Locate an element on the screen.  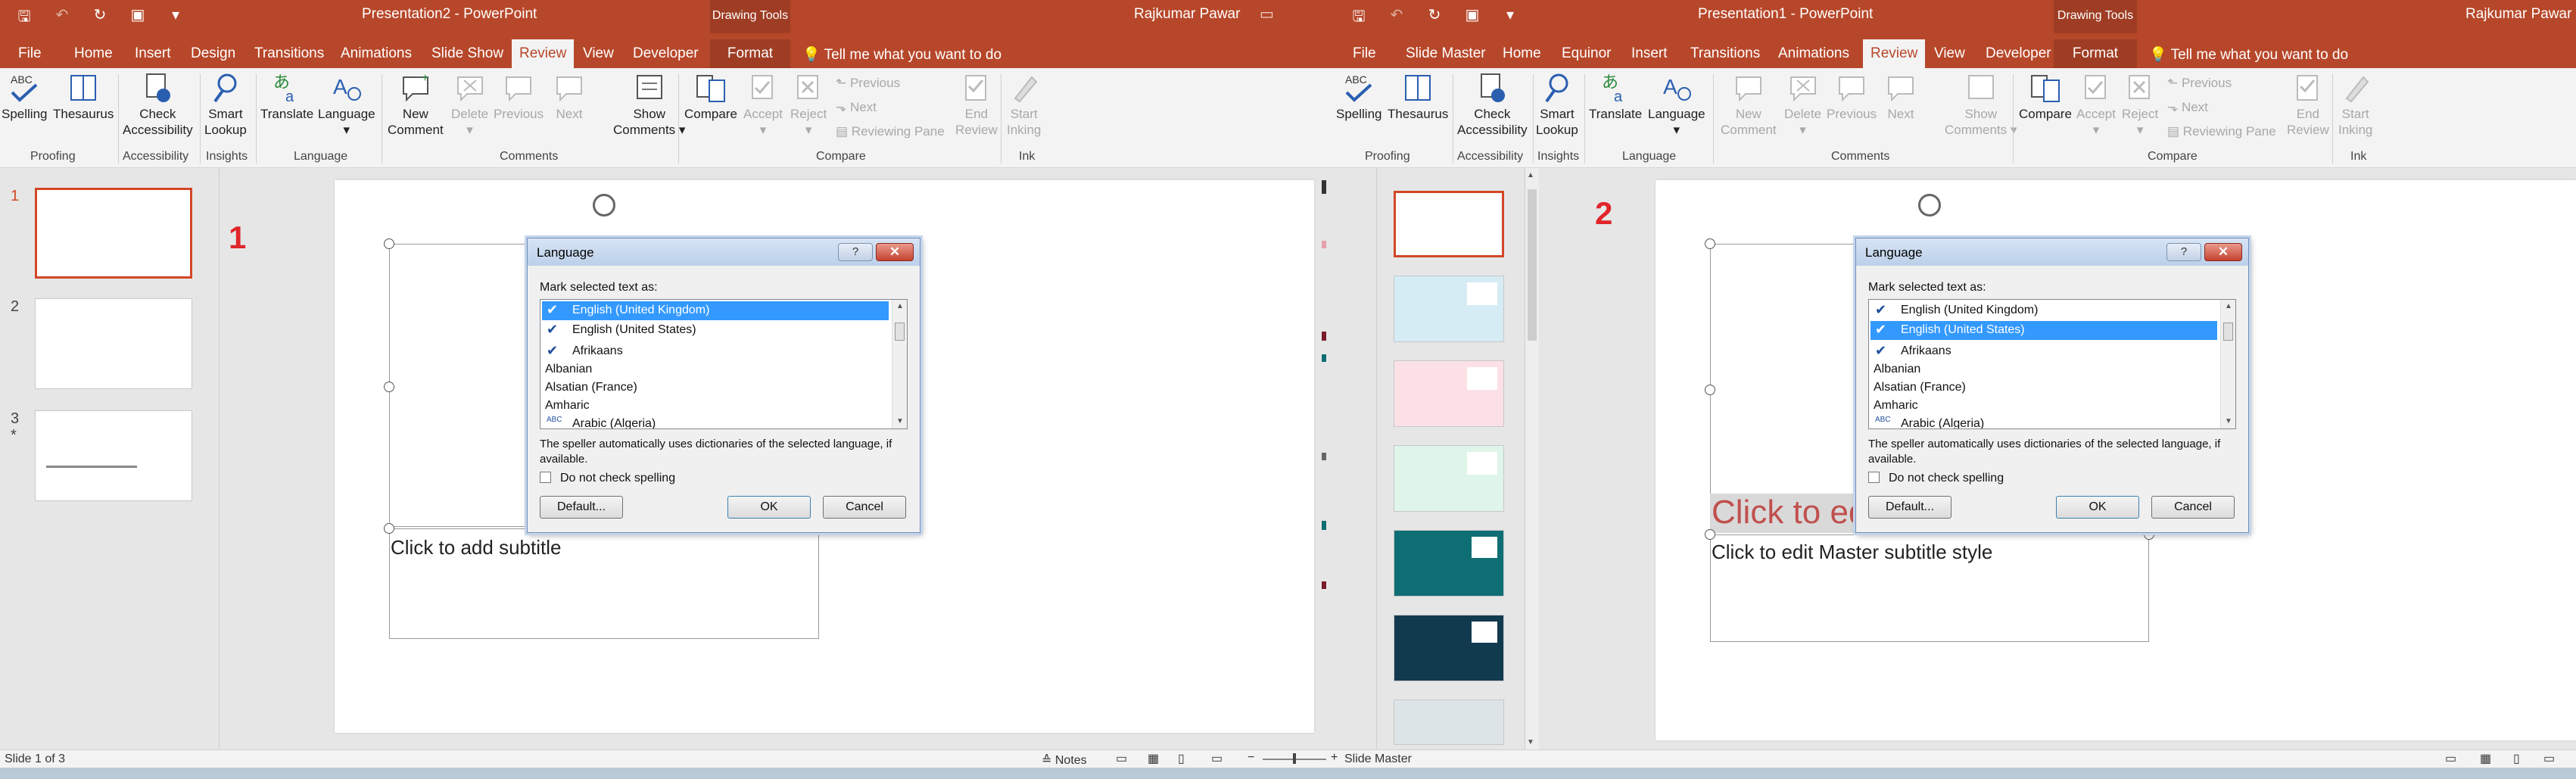
tab-review: Review is located at coordinates (1894, 53).